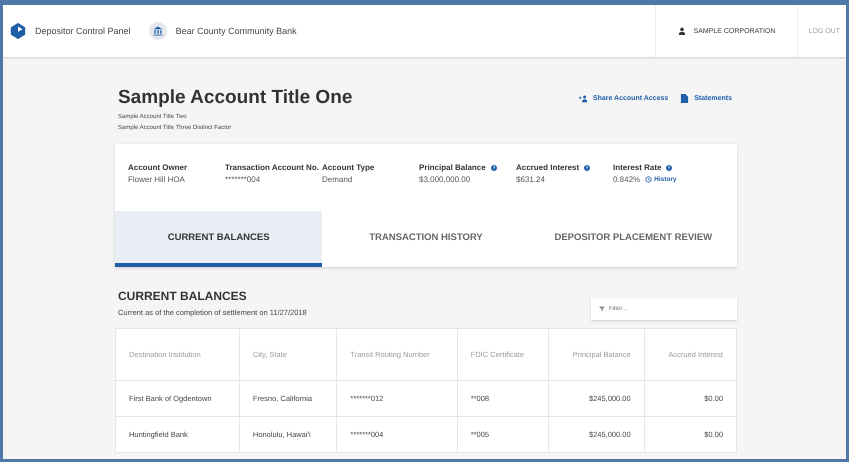  Describe the element at coordinates (348, 167) in the screenshot. I see `field-label: Account Type` at that location.